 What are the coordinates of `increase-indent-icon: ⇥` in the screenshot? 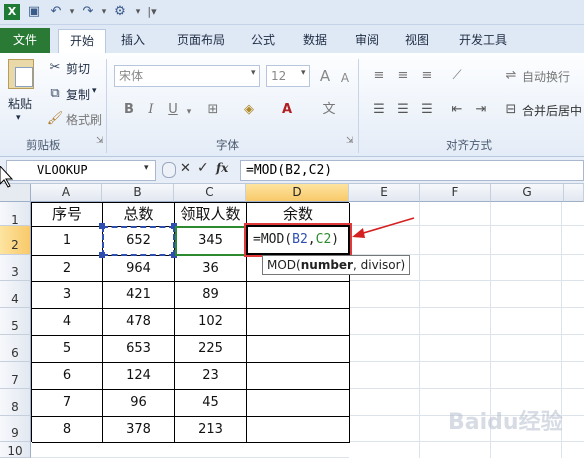 It's located at (481, 110).